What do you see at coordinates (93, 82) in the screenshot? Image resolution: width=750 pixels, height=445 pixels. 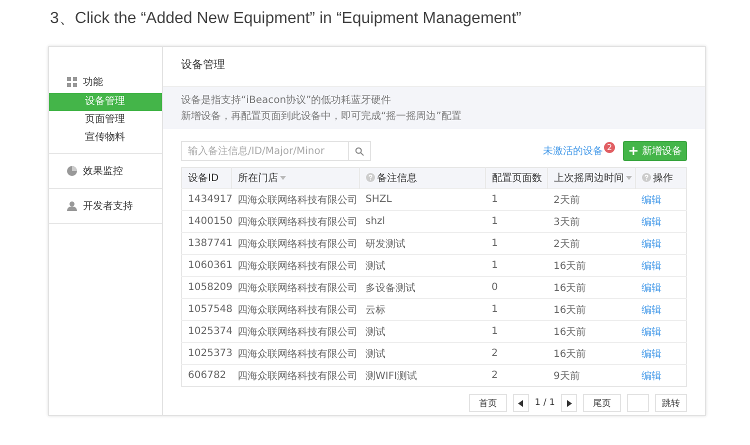 I see `sidebar-section-label: 功能` at bounding box center [93, 82].